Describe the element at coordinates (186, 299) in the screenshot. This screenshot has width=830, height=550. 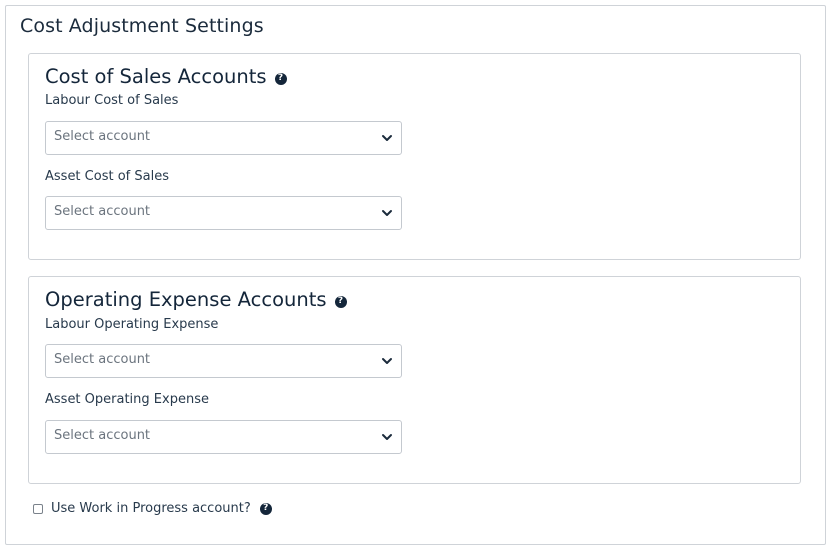
I see `operating-expense-title: Operating Expense Accounts` at that location.